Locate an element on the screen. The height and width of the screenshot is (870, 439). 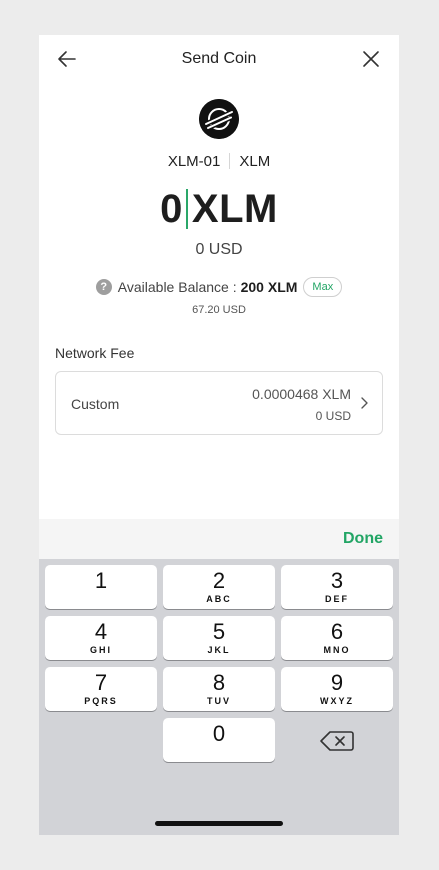
key-number: 9 is located at coordinates (337, 682).